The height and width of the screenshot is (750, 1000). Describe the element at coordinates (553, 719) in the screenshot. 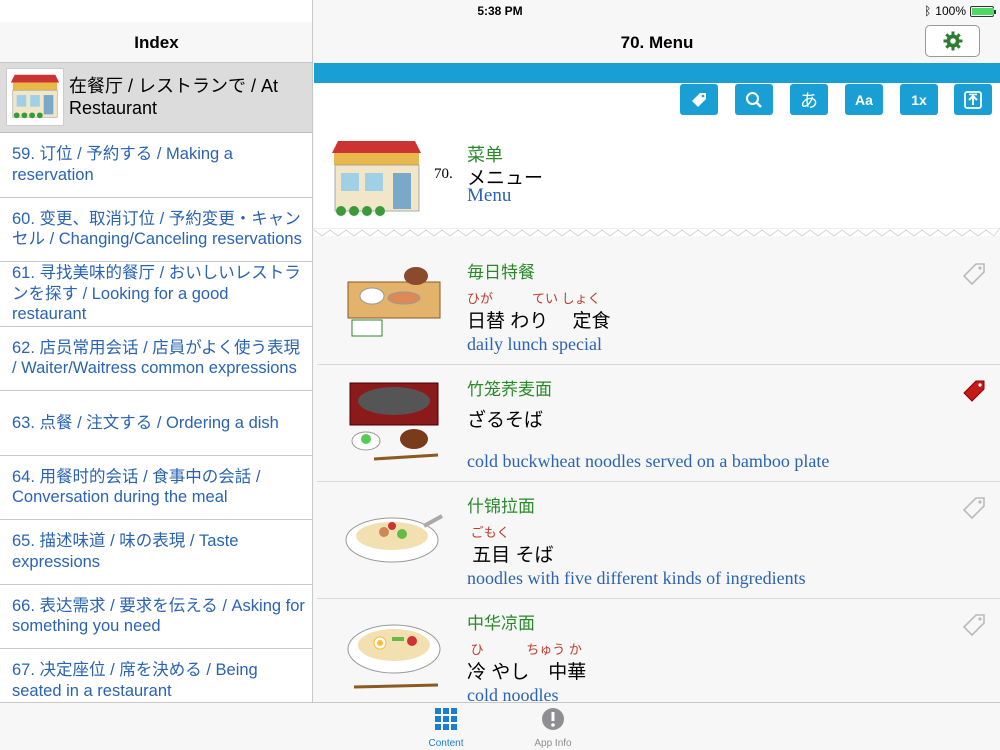

I see `info-icon` at that location.